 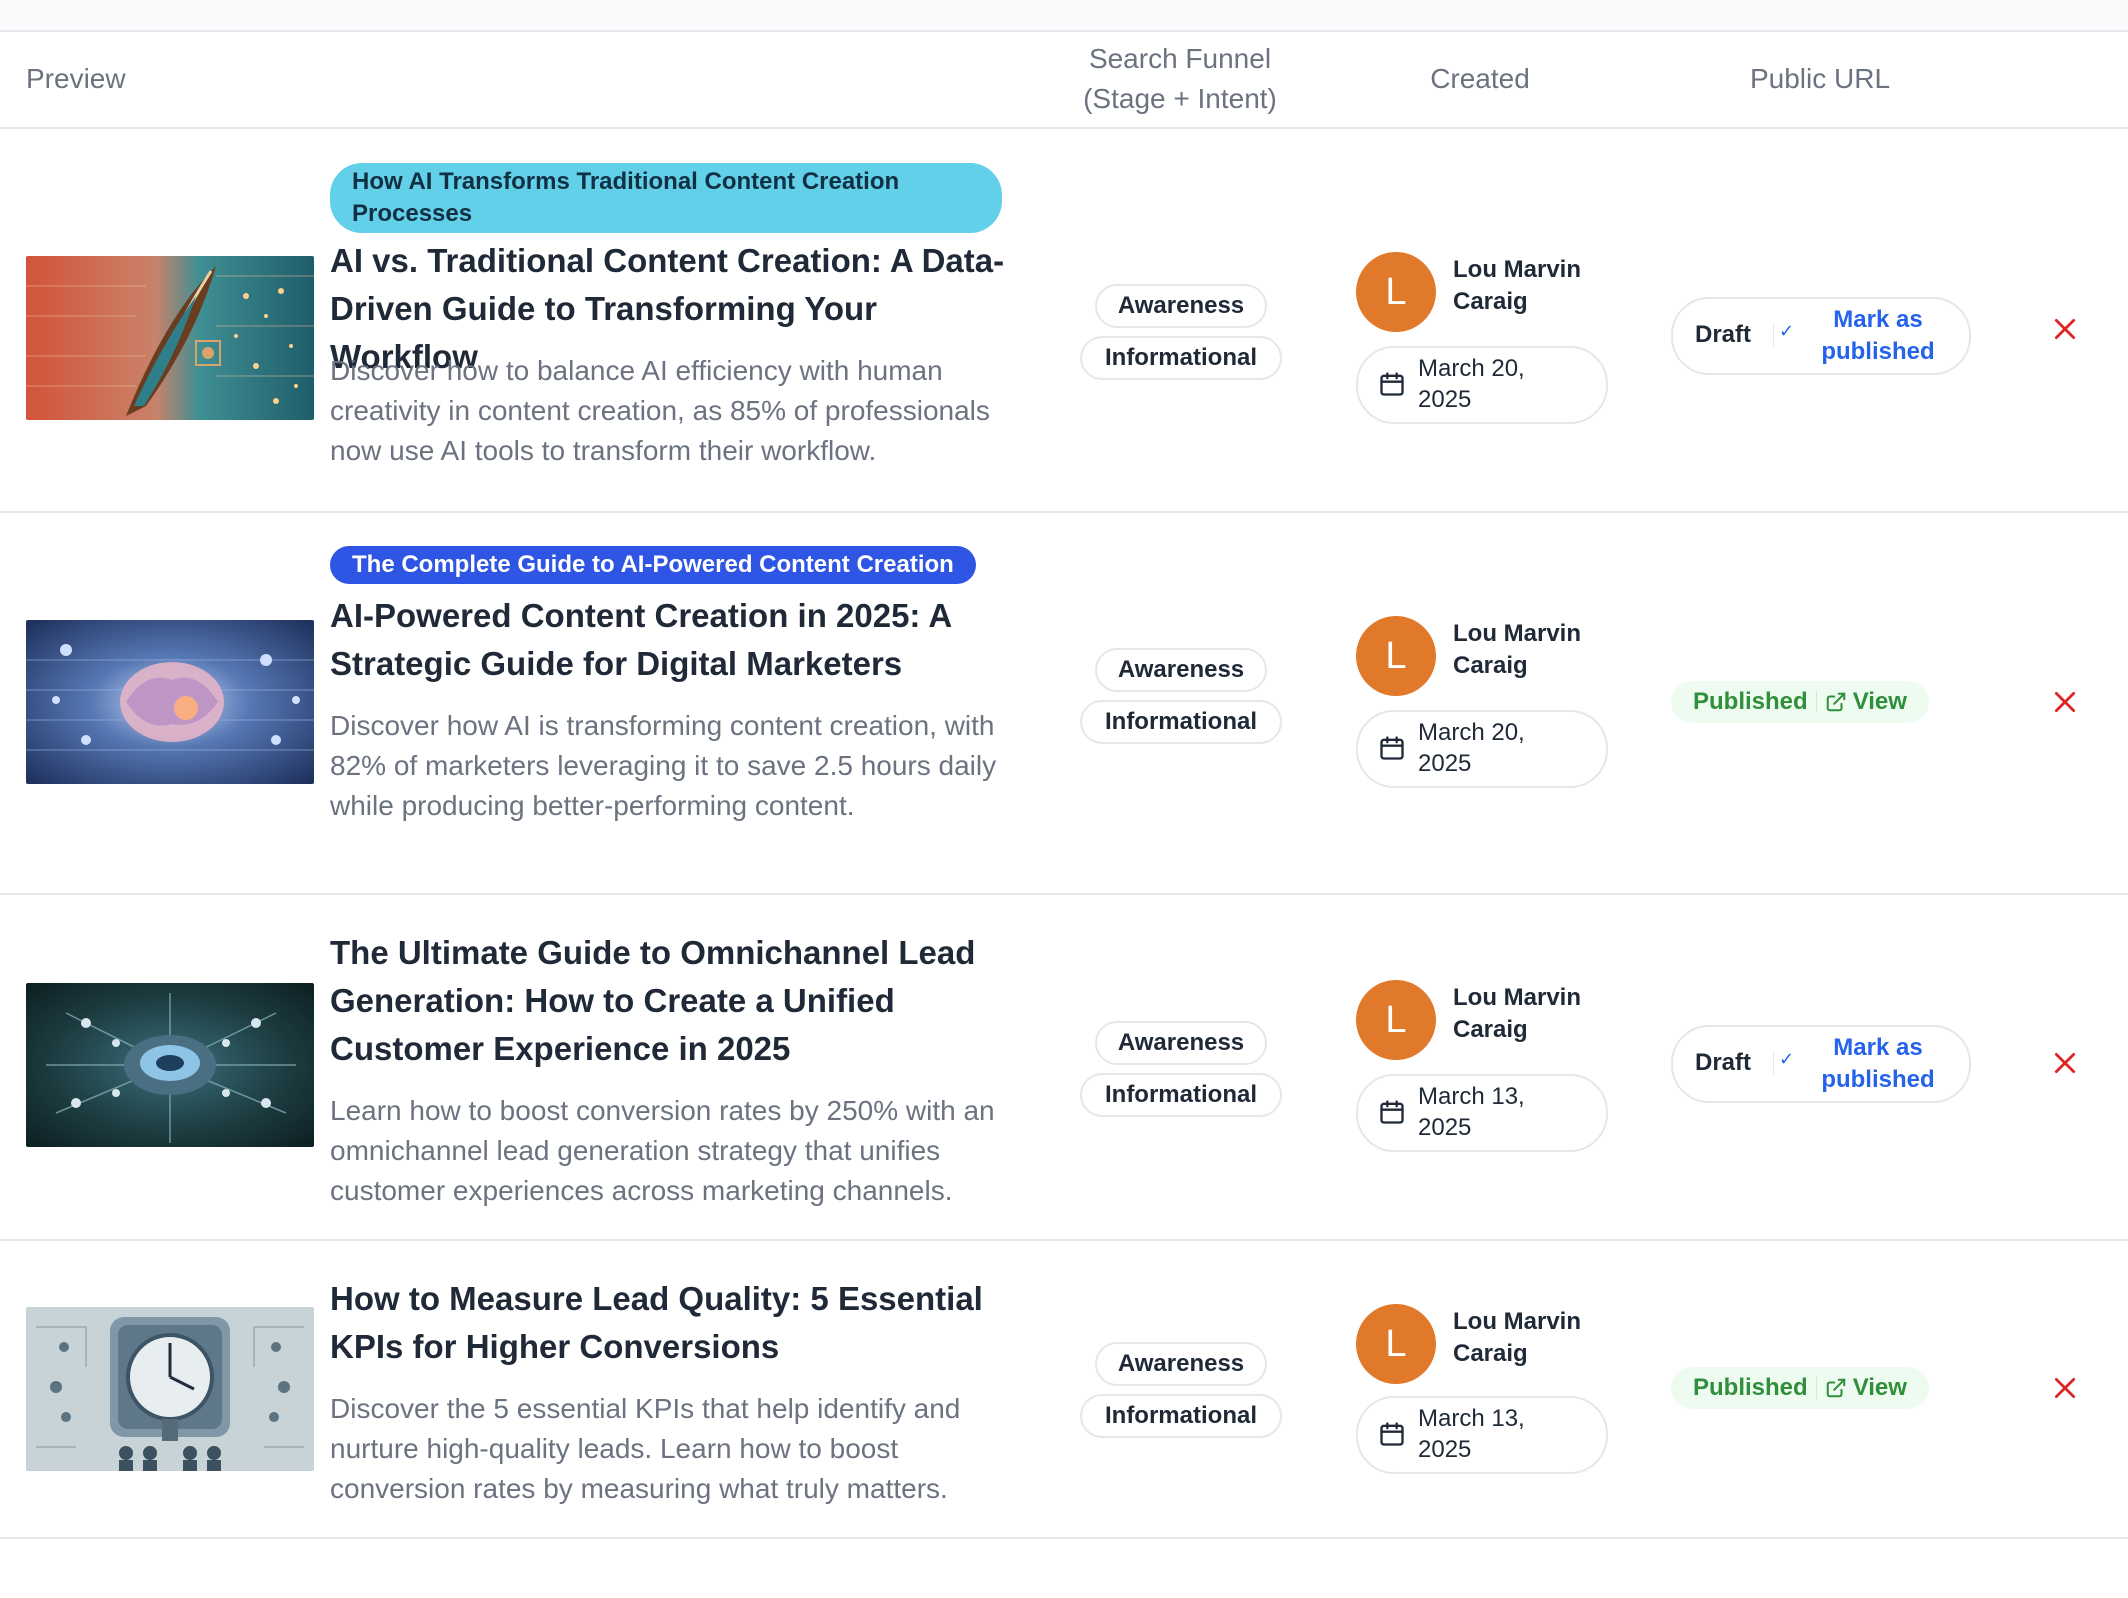 What do you see at coordinates (1480, 78) in the screenshot?
I see `header-created: Created` at bounding box center [1480, 78].